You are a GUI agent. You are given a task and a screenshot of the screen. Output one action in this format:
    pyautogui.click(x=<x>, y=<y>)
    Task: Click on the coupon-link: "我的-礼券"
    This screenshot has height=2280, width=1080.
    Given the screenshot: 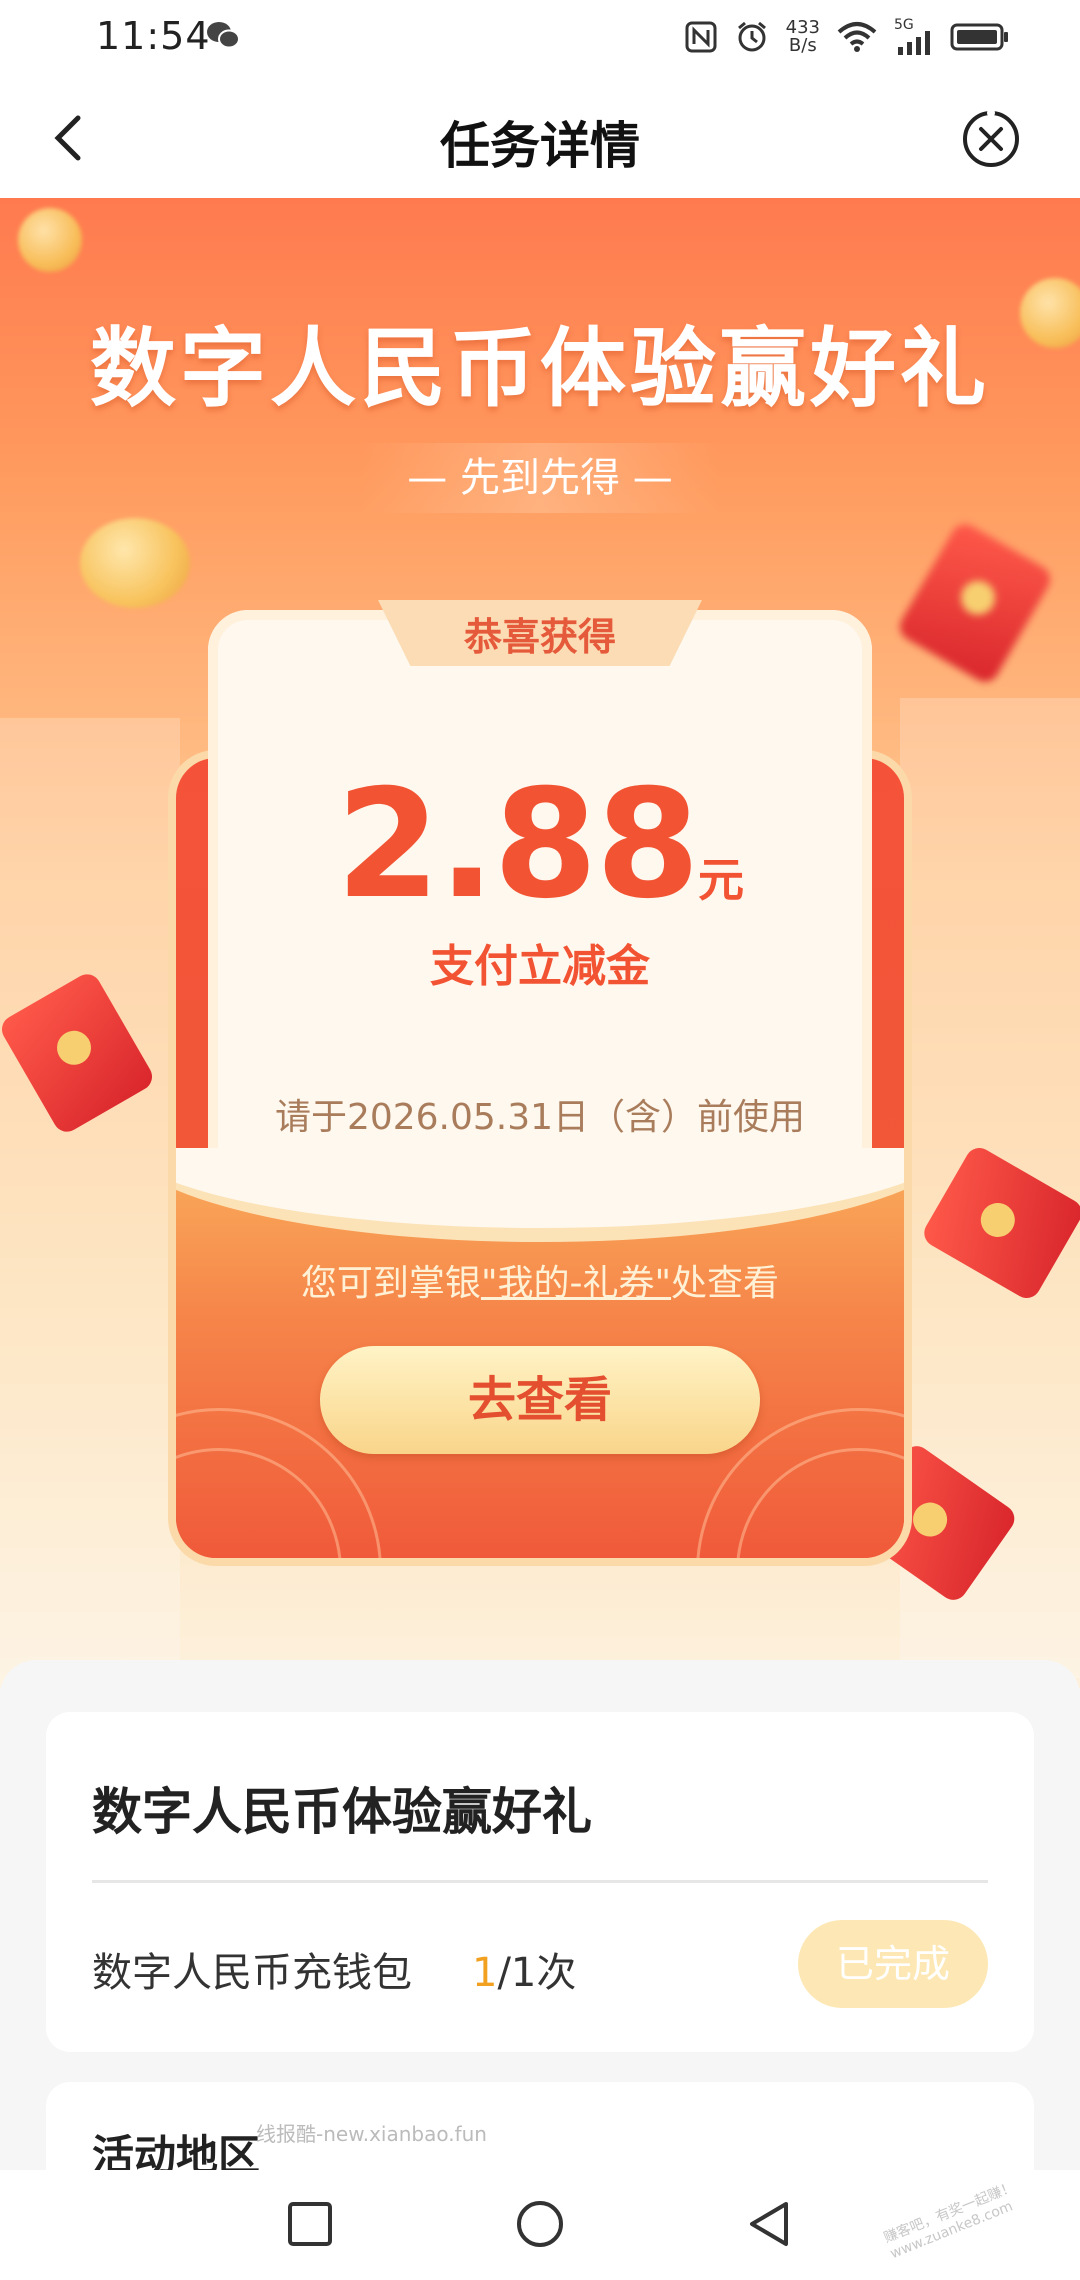 What is the action you would take?
    pyautogui.click(x=576, y=1283)
    